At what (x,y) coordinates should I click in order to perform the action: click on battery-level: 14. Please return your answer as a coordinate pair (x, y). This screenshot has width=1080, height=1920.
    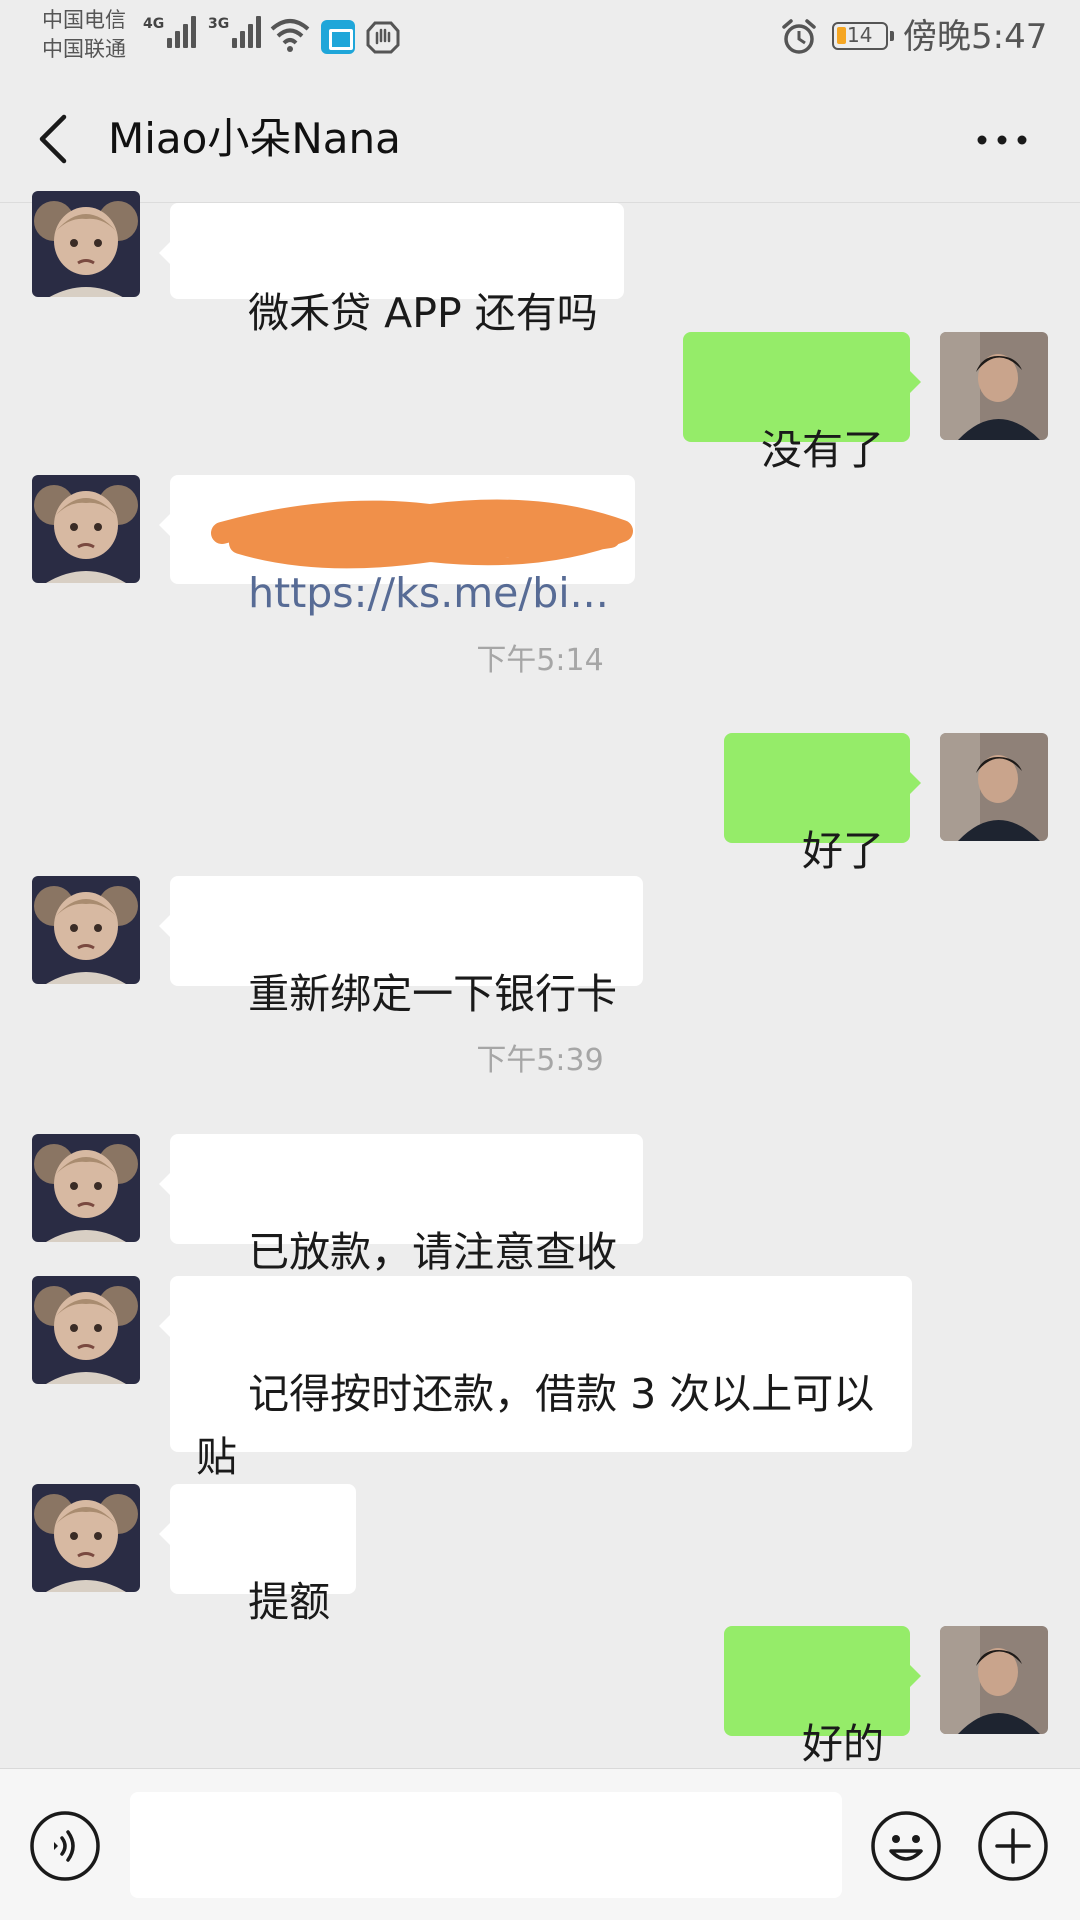
    Looking at the image, I should click on (860, 35).